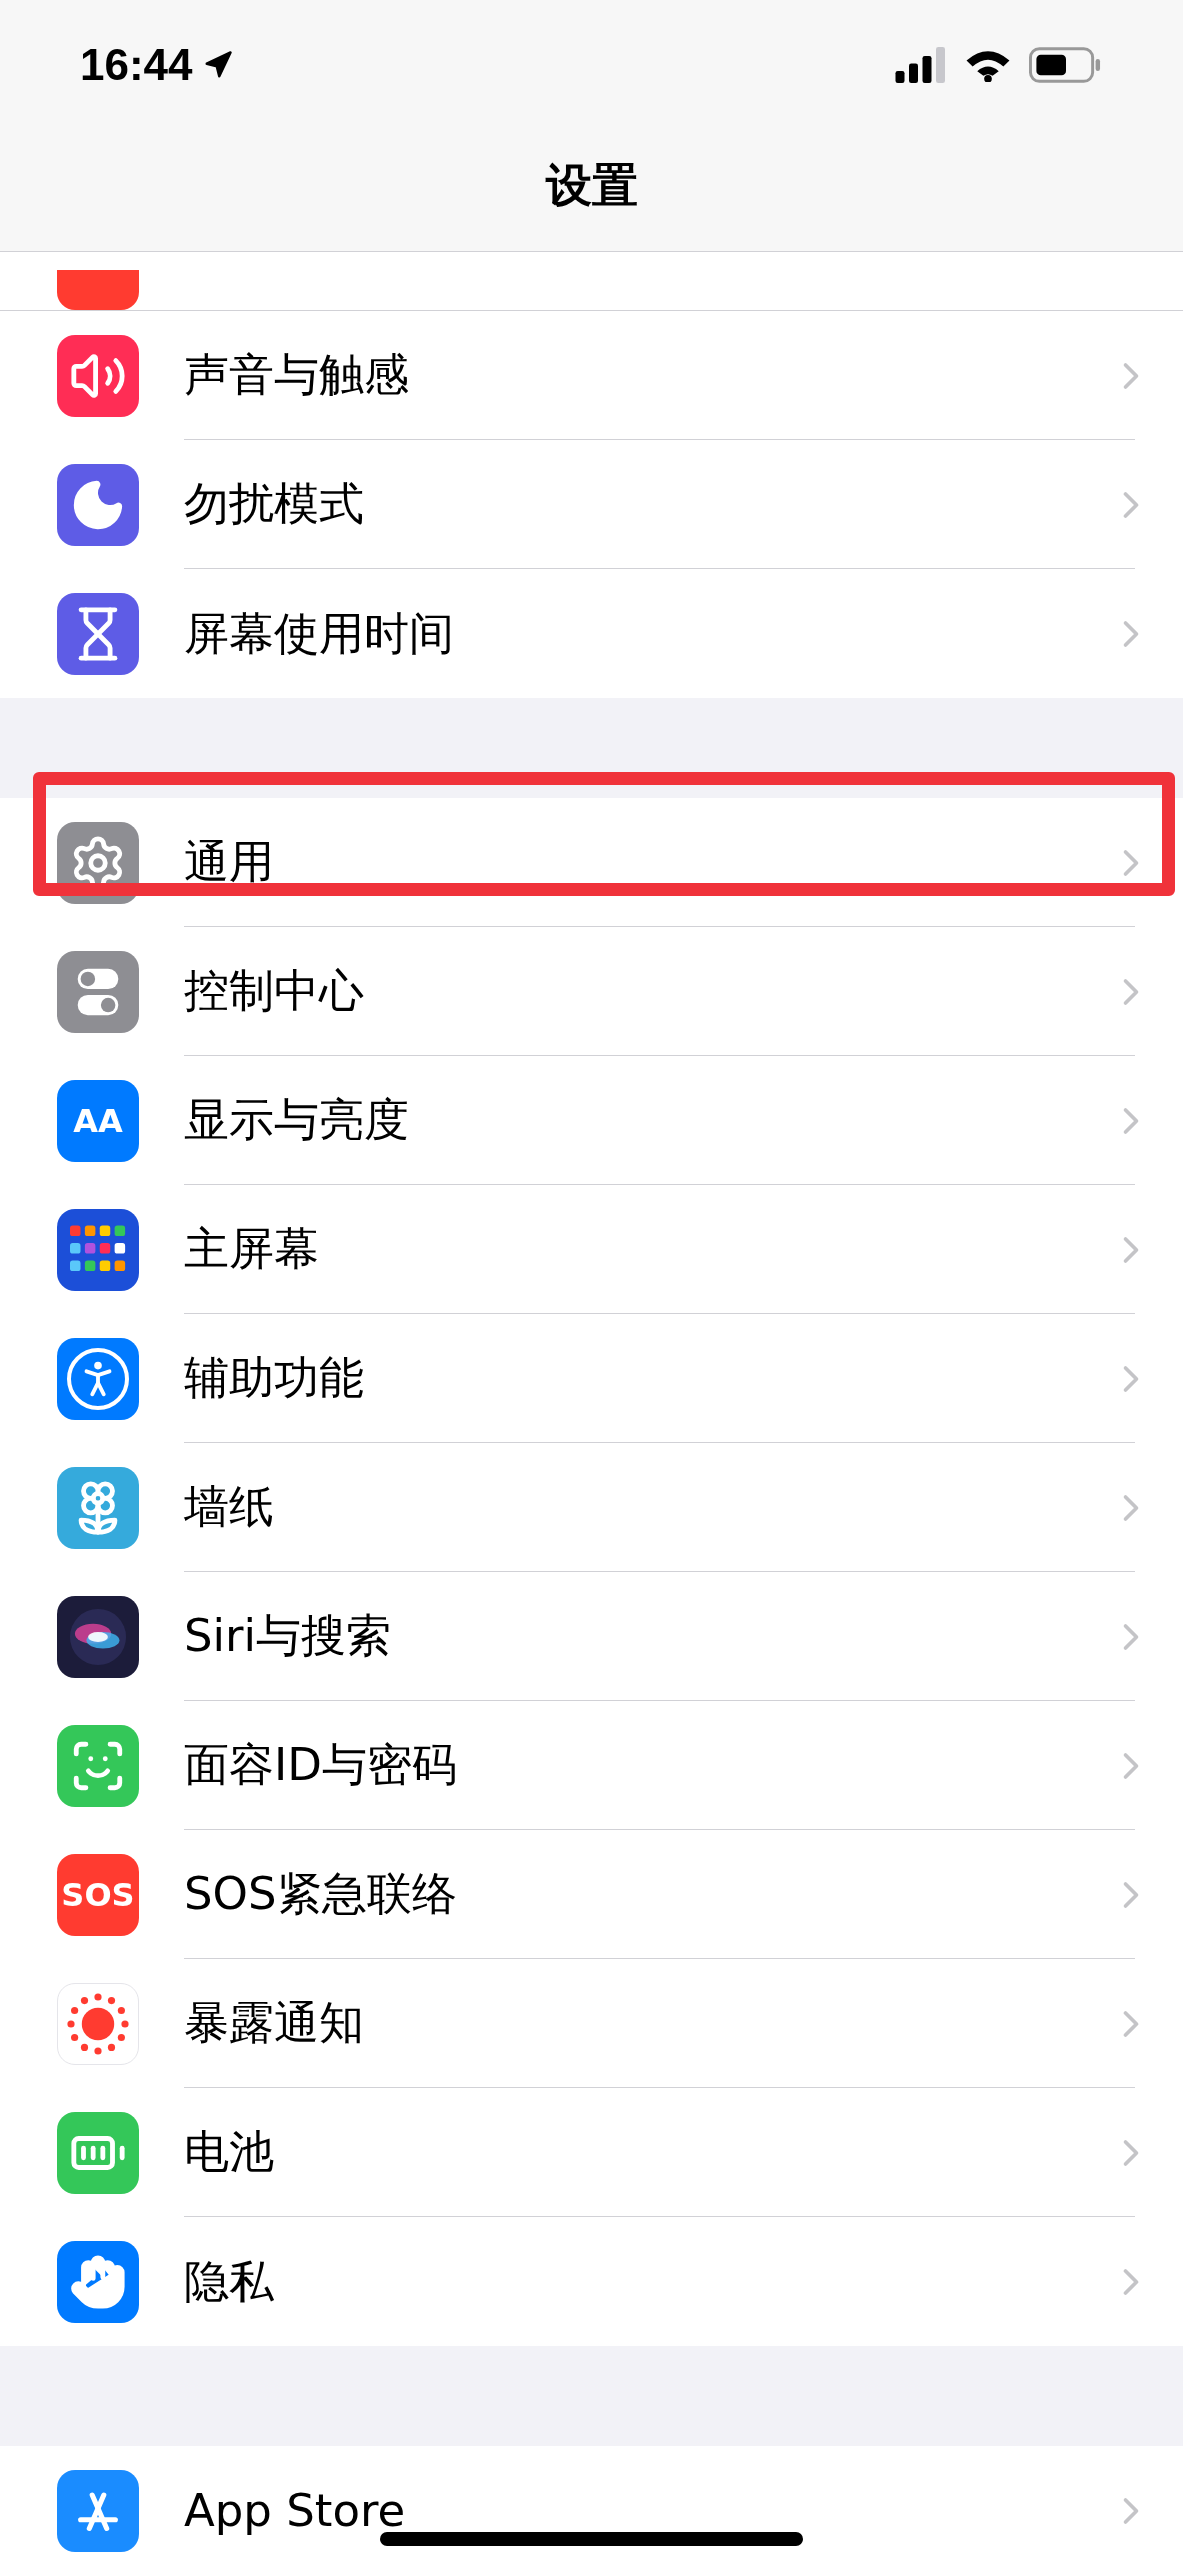 The width and height of the screenshot is (1183, 2560). I want to click on accessibility-icon, so click(98, 1378).